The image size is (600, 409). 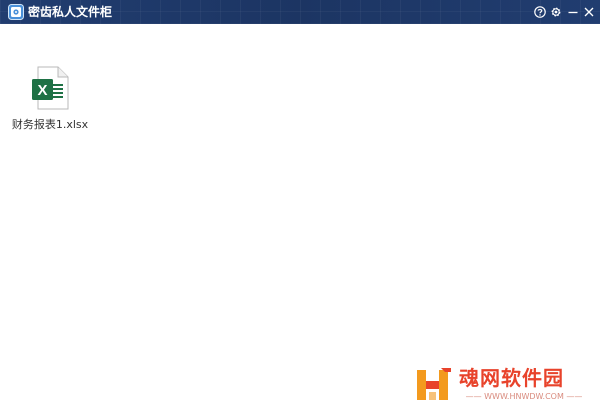 What do you see at coordinates (540, 12) in the screenshot?
I see `help-icon` at bounding box center [540, 12].